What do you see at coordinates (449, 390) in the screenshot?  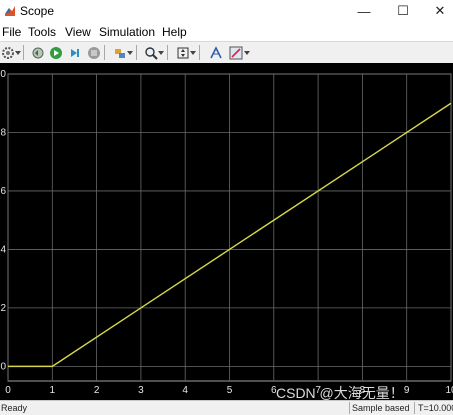 I see `x-tick-label: 10` at bounding box center [449, 390].